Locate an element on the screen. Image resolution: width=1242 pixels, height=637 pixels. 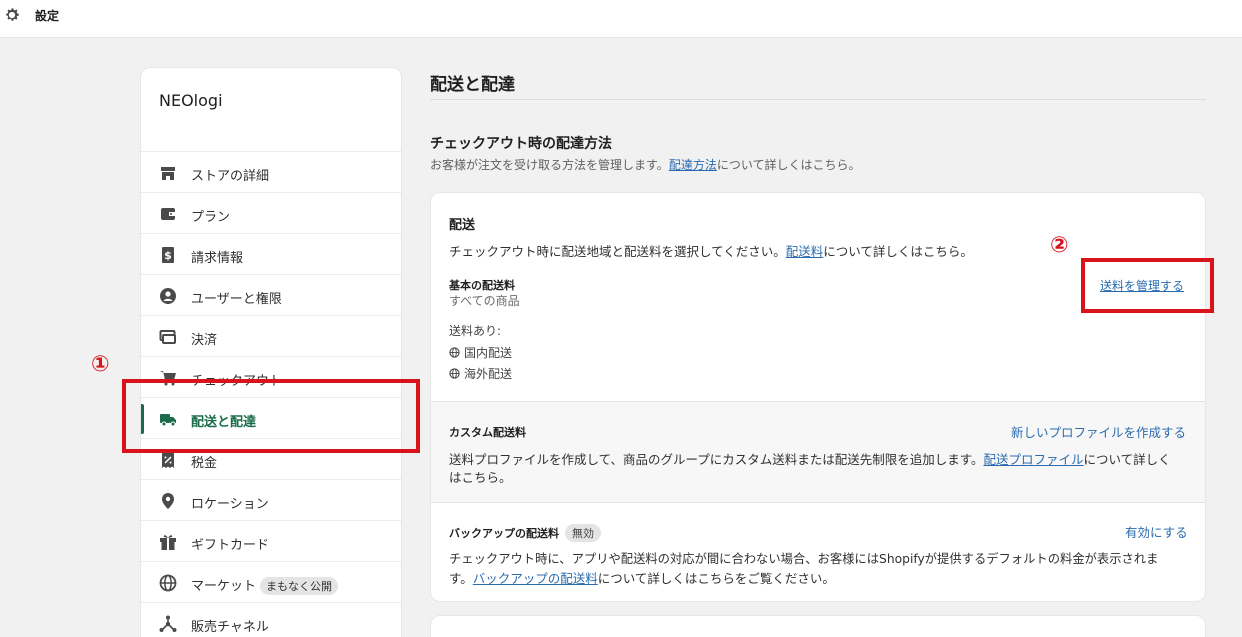
store-name: NEOlogi is located at coordinates (191, 100).